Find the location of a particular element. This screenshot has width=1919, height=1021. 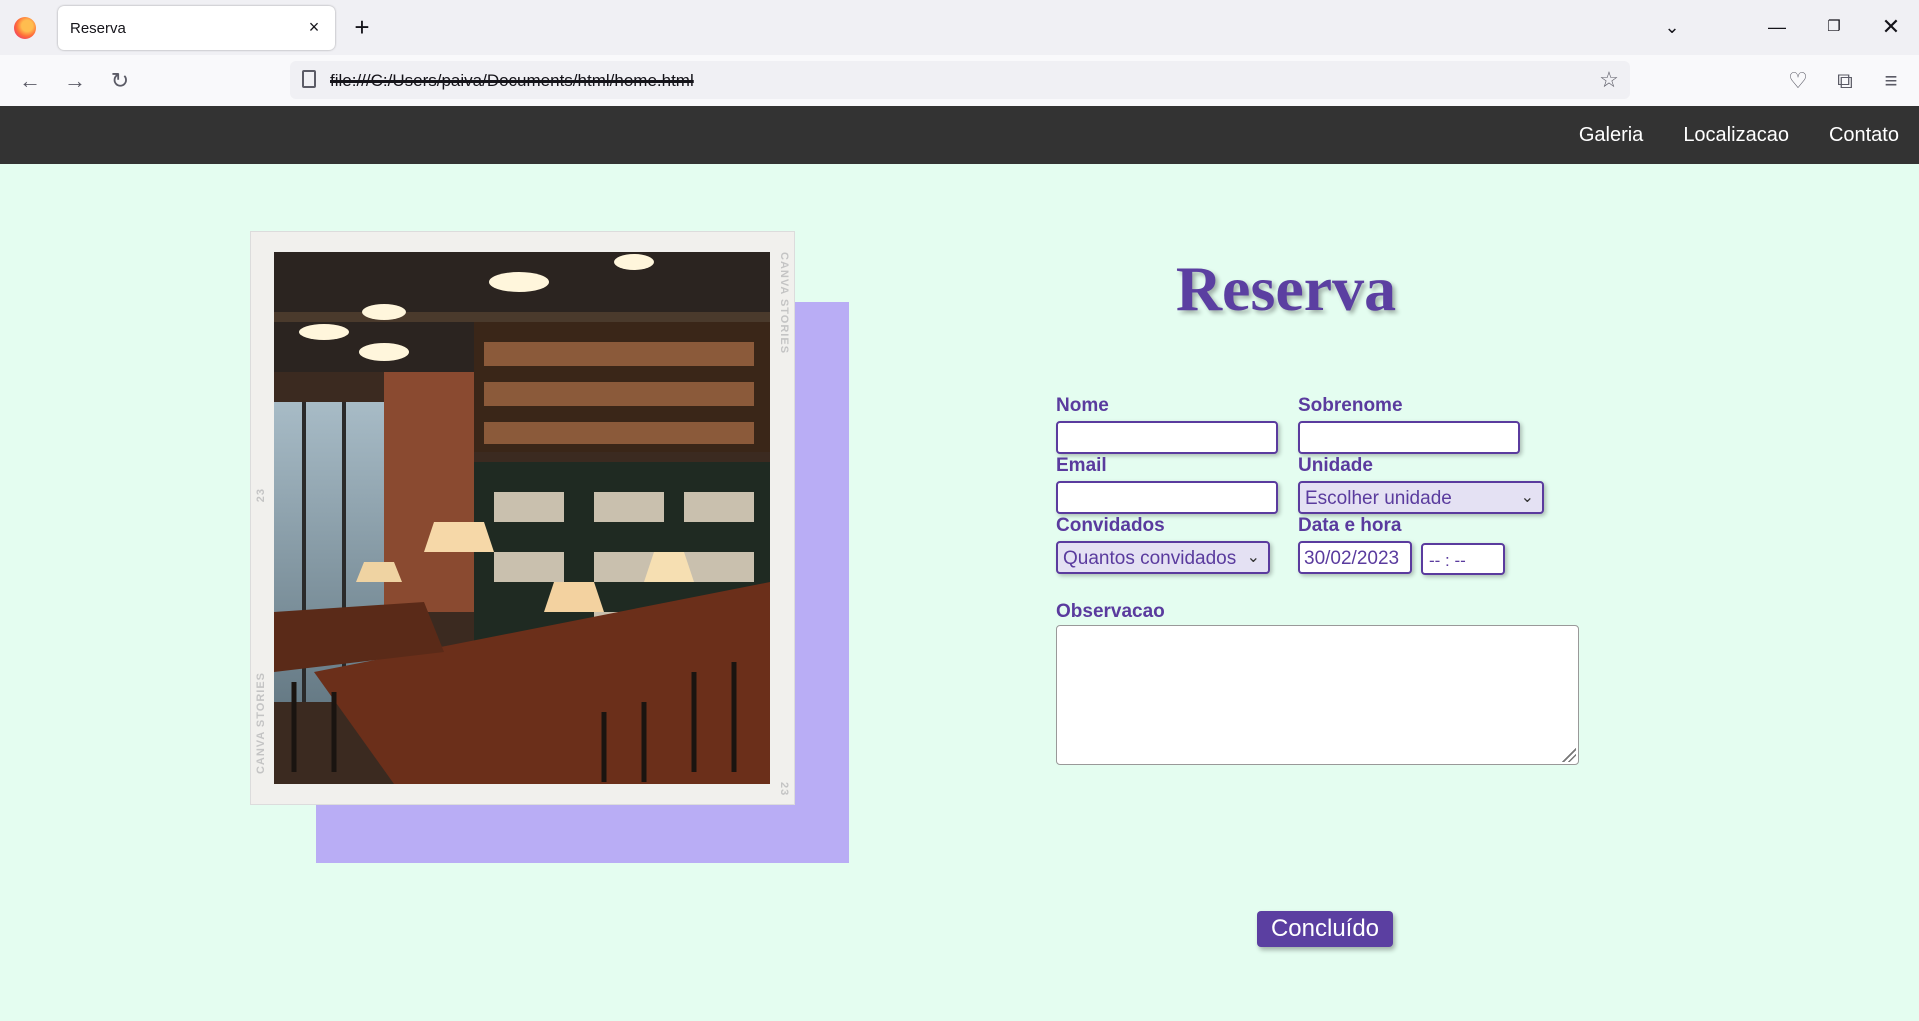

convidados-select-value: Quantos convidados is located at coordinates (1150, 558).